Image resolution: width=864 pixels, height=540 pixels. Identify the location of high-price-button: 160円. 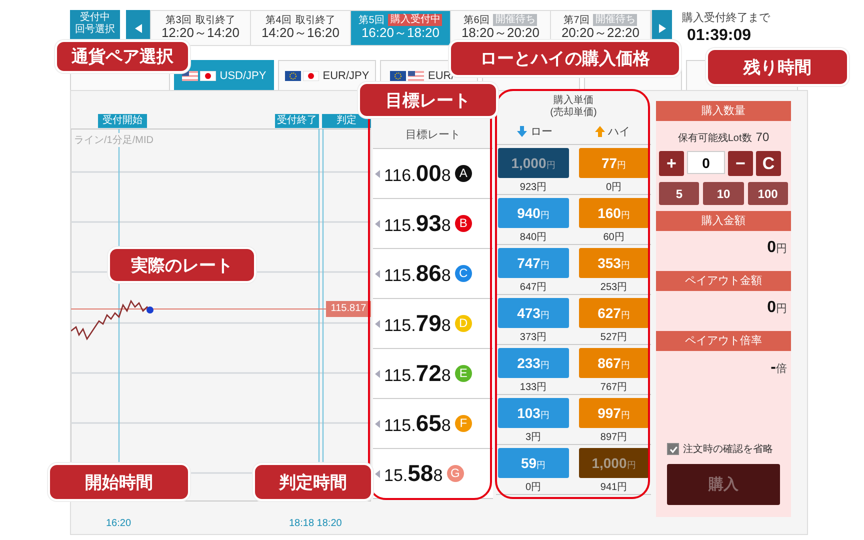
(613, 213).